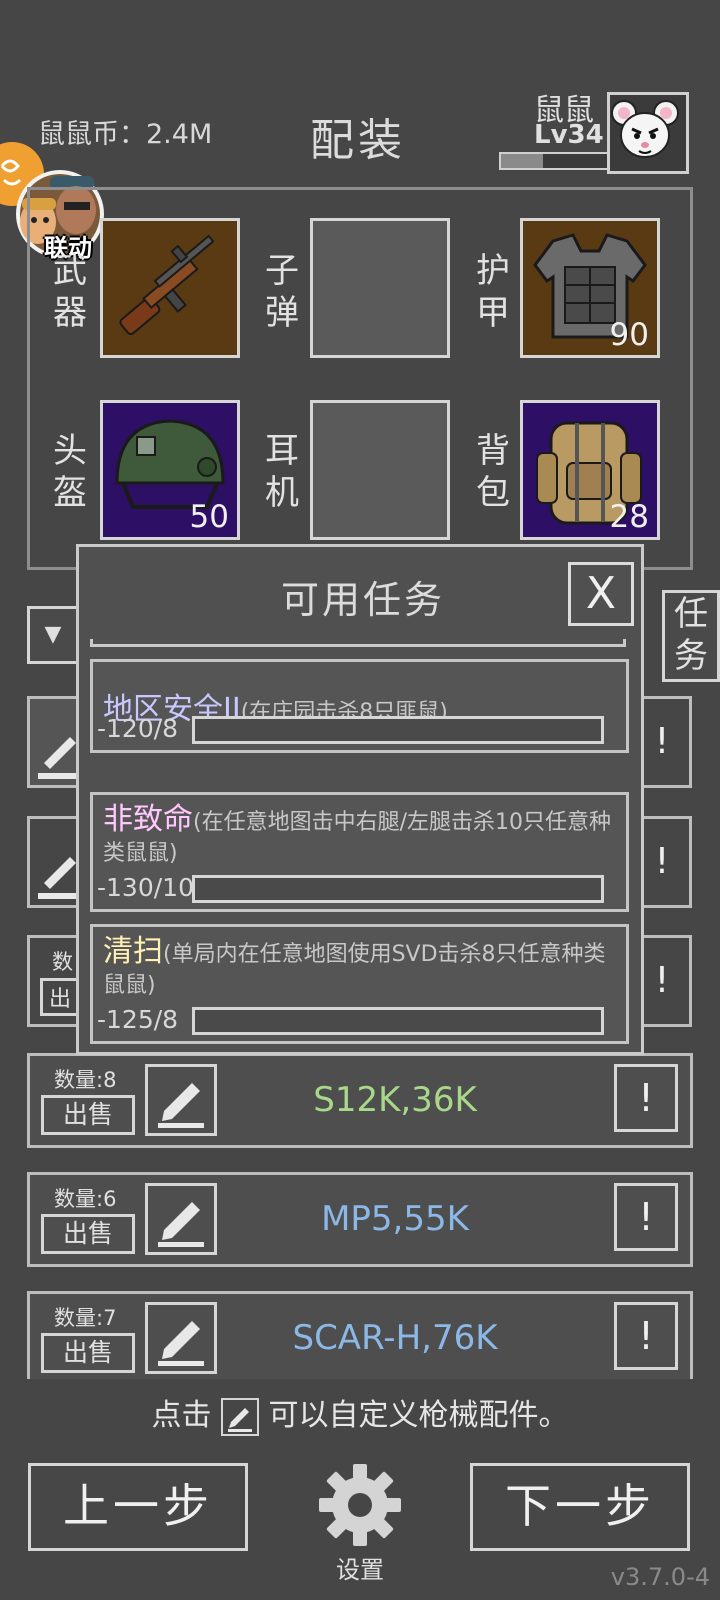 The image size is (720, 1600). I want to click on weapon-slot-label: 武器, so click(70, 292).